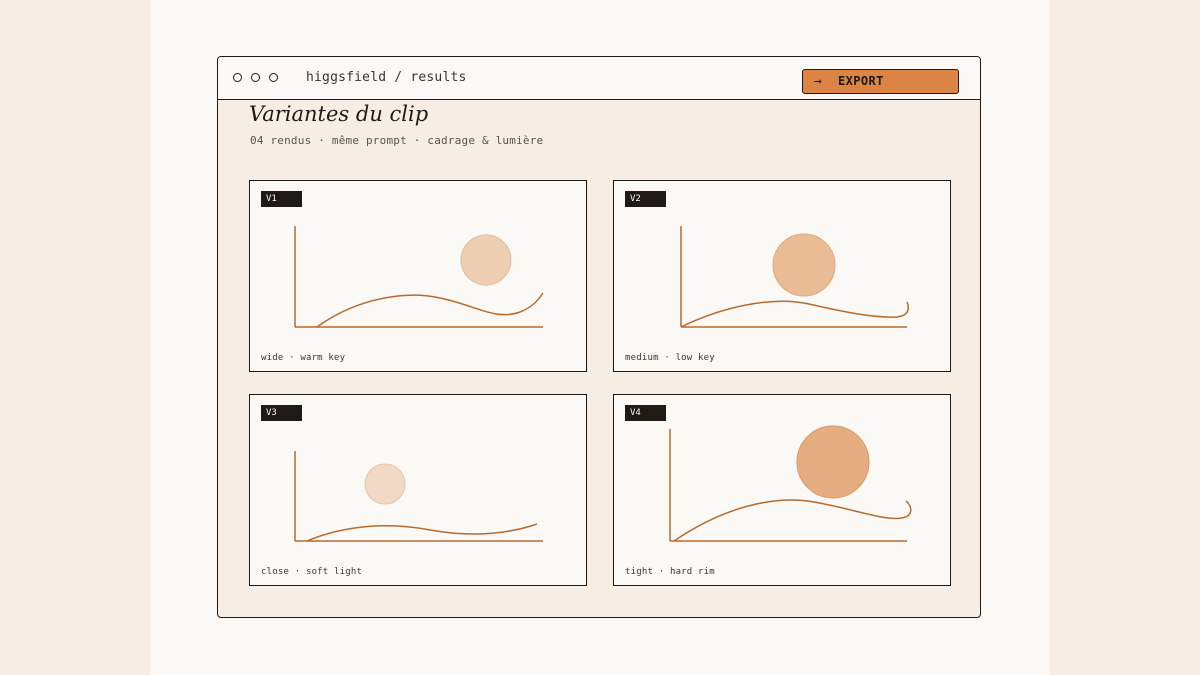 This screenshot has height=675, width=1200. I want to click on variant-card-v2: V2 medium · low key, so click(782, 276).